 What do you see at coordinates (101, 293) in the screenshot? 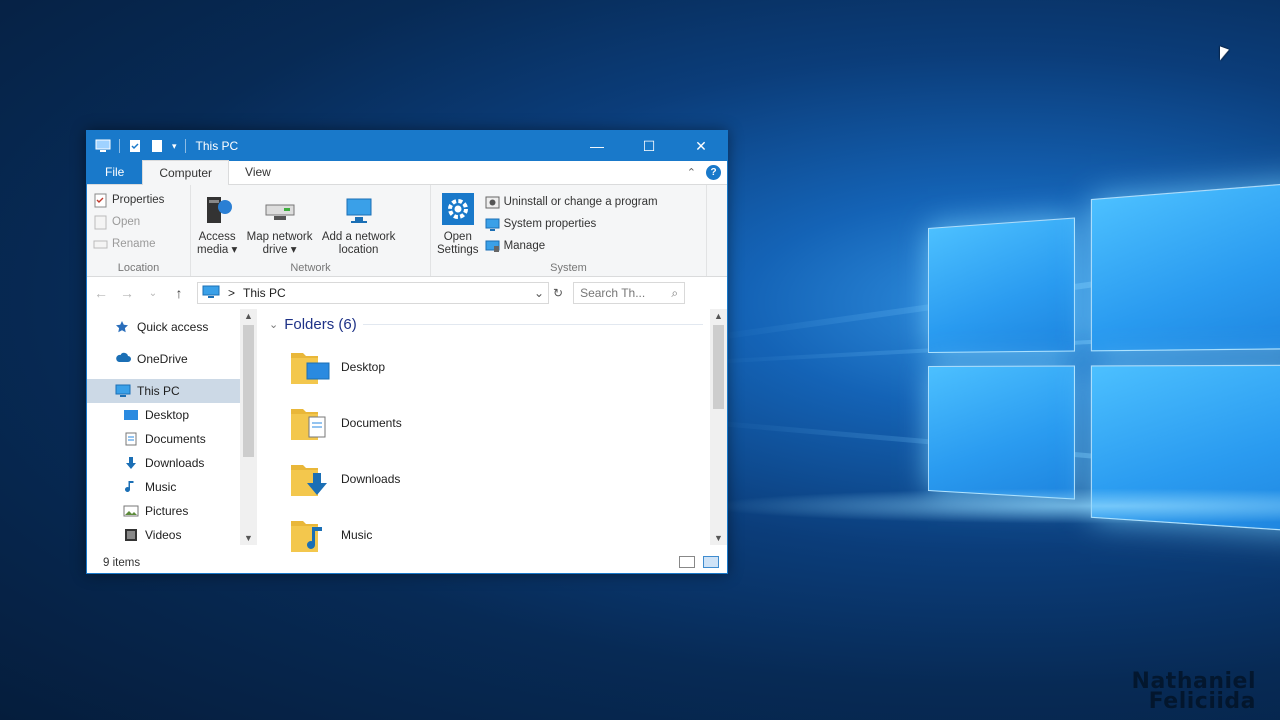
I see `back-button: ←` at bounding box center [101, 293].